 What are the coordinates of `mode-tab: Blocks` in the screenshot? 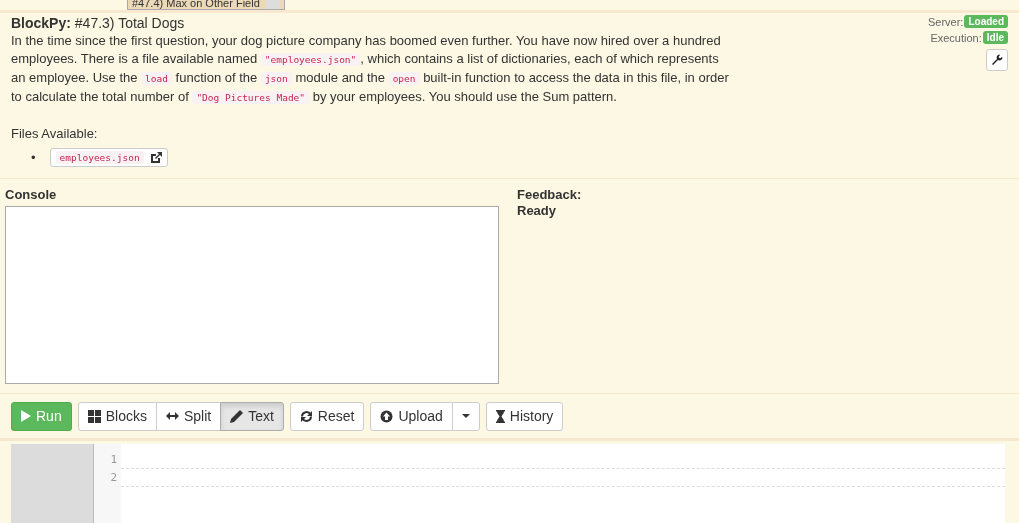 It's located at (117, 416).